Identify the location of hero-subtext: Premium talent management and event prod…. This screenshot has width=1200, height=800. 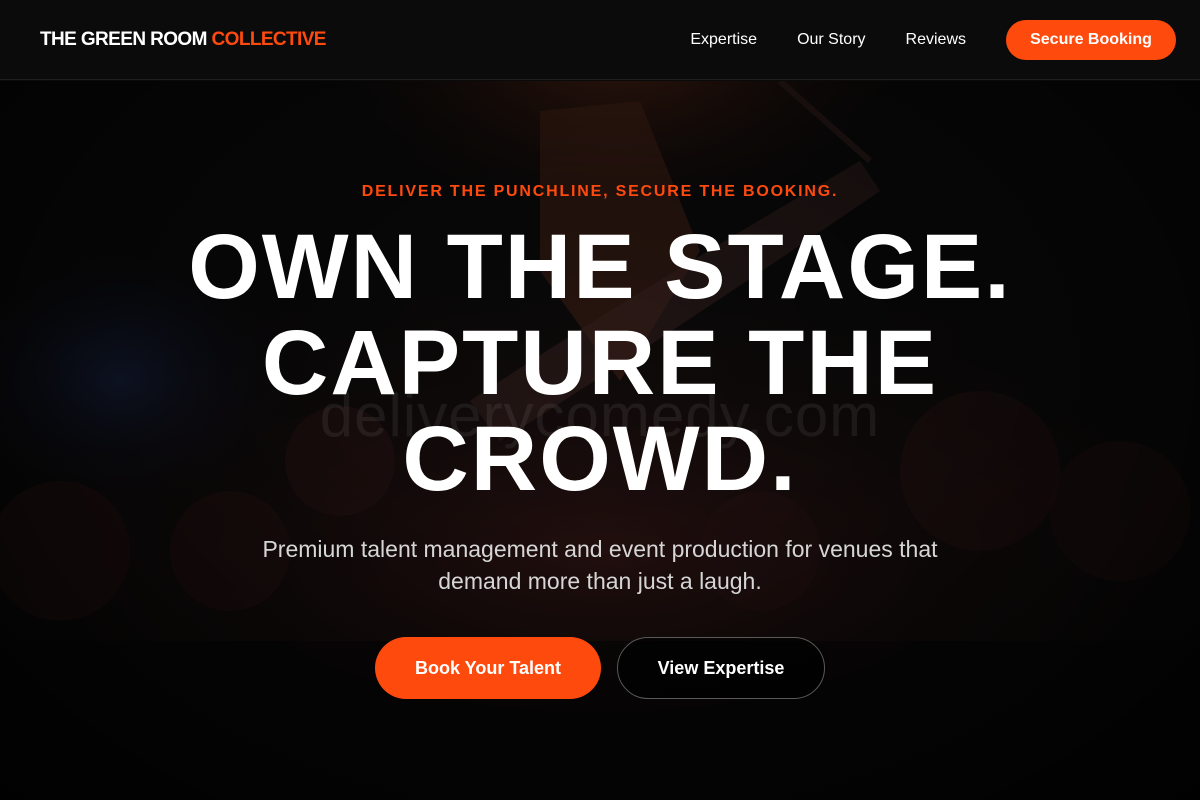
(600, 565).